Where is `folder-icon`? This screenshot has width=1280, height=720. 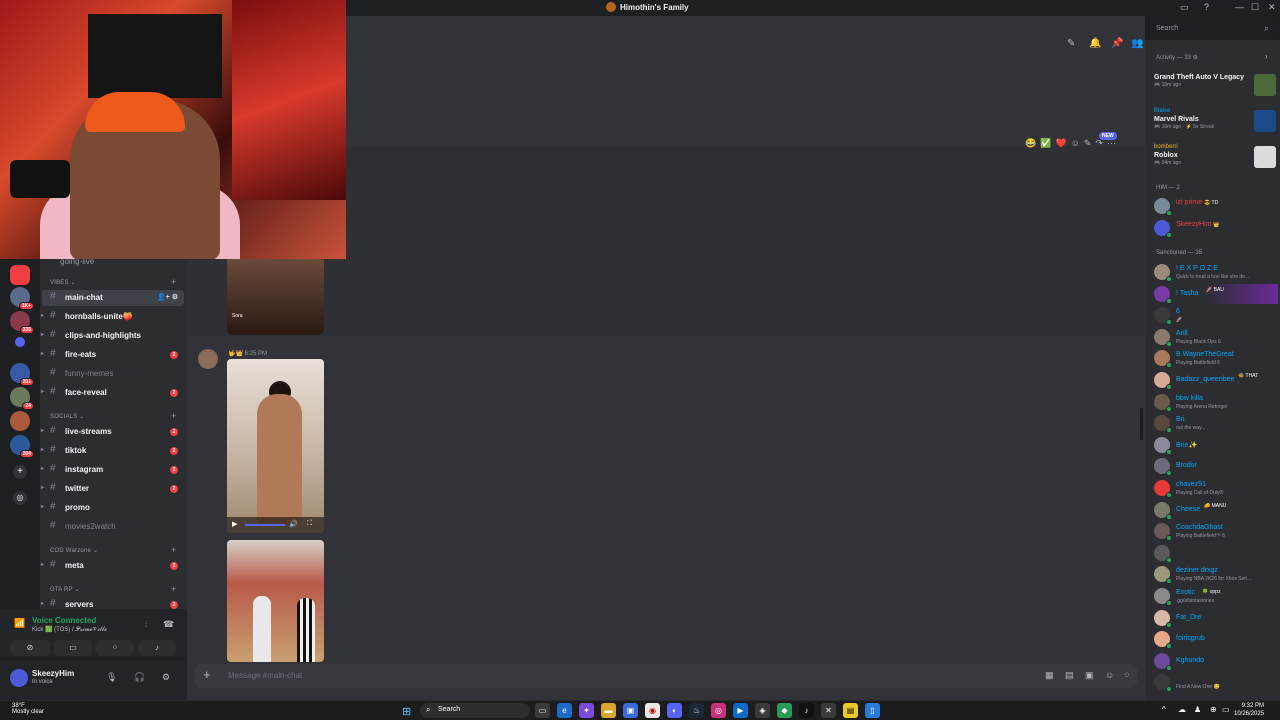 folder-icon is located at coordinates (20, 342).